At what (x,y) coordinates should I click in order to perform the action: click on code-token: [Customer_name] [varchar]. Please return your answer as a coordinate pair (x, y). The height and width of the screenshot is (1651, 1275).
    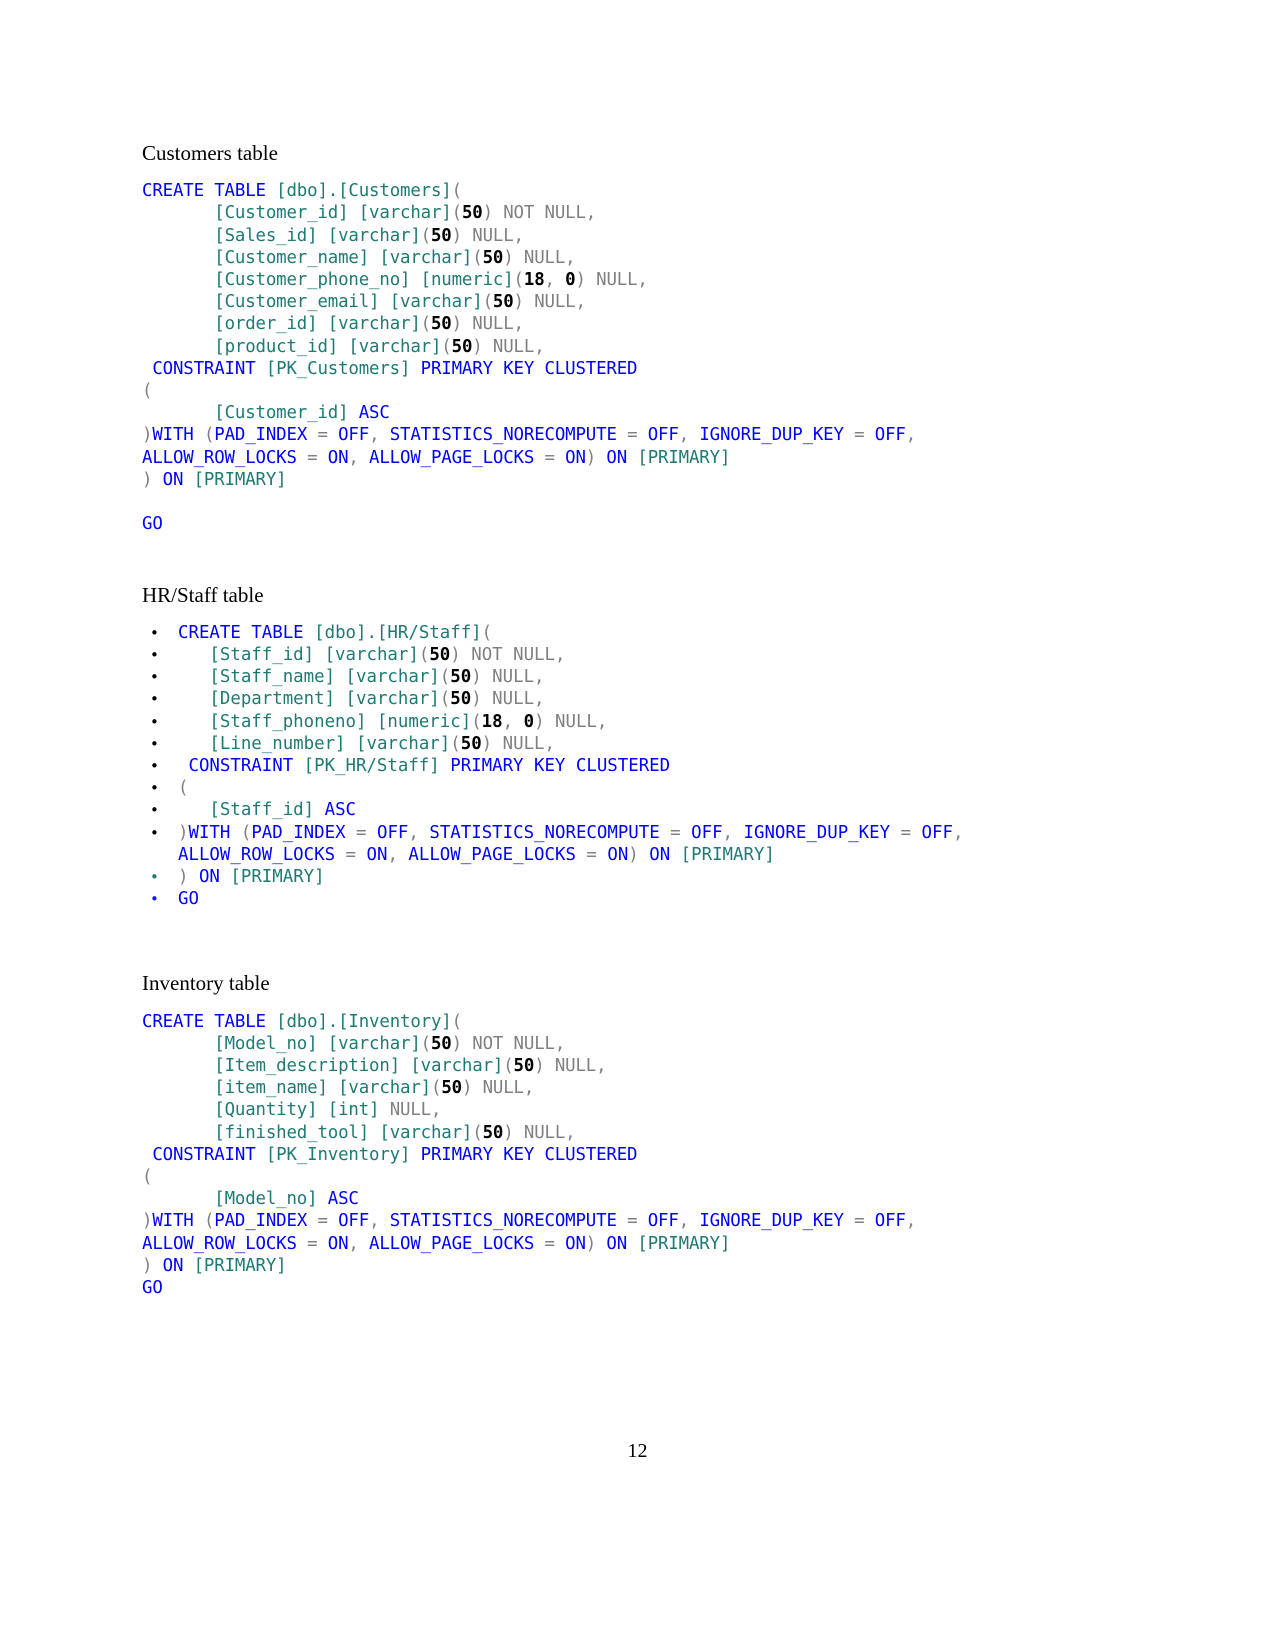
    Looking at the image, I should click on (343, 257).